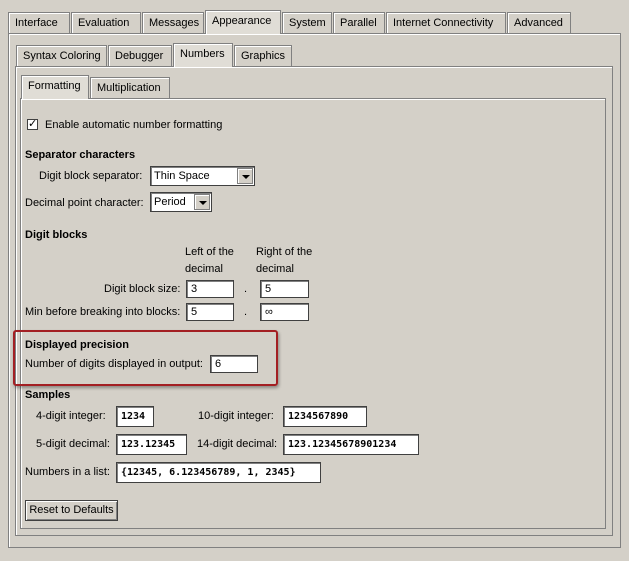 The image size is (629, 561). What do you see at coordinates (263, 56) in the screenshot?
I see `tab-graphics: Graphics` at bounding box center [263, 56].